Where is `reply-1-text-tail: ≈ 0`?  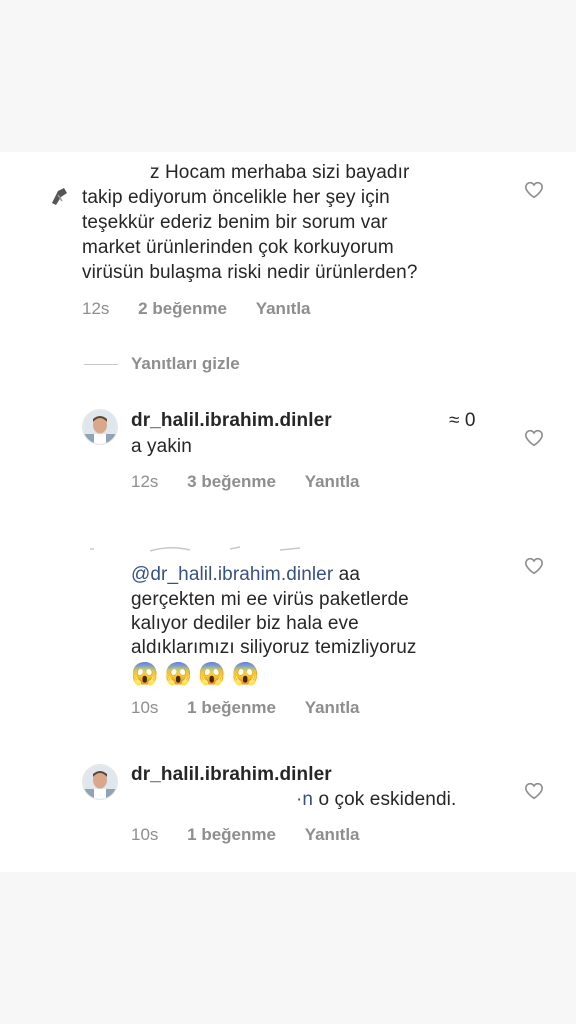 reply-1-text-tail: ≈ 0 is located at coordinates (462, 420).